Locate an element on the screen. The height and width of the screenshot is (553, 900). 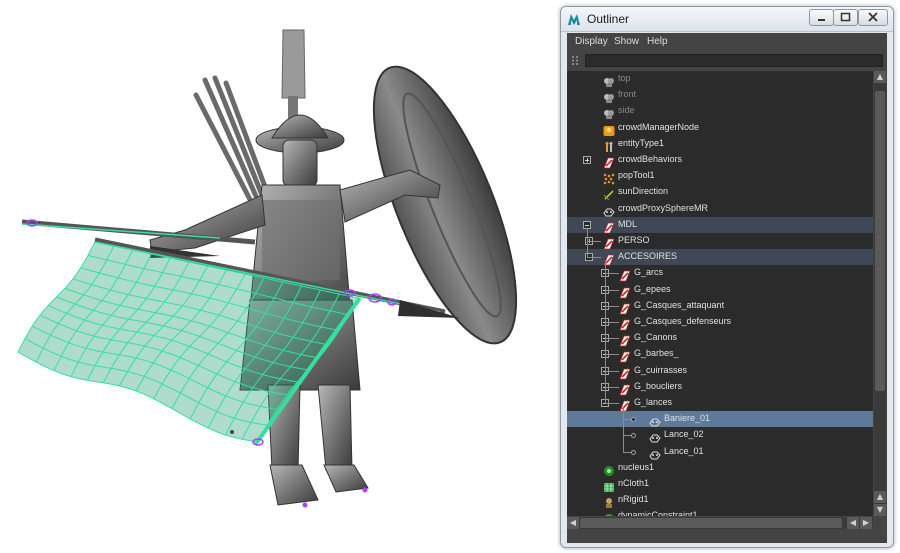
outliner-item-label: MDL is located at coordinates (628, 223).